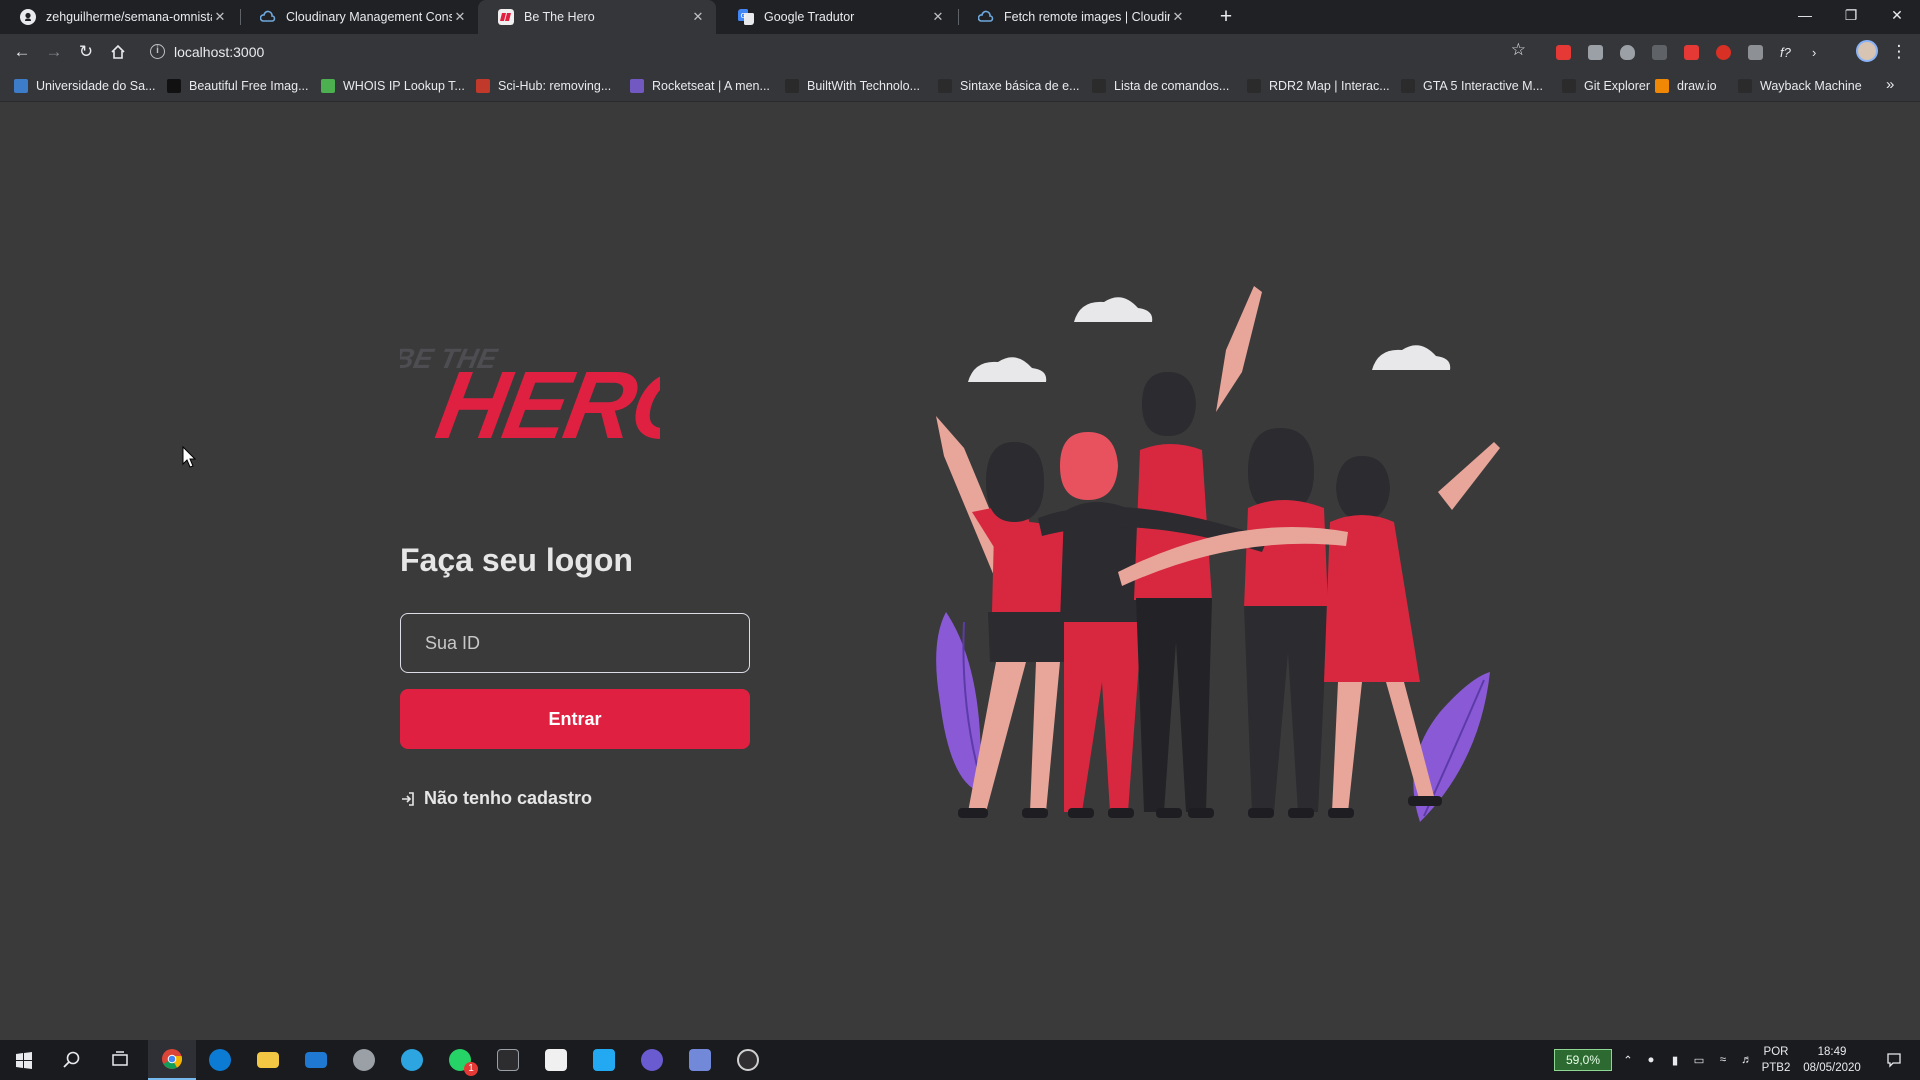 Image resolution: width=1920 pixels, height=1080 pixels. What do you see at coordinates (1819, 52) in the screenshot?
I see `extension-icon: ›` at bounding box center [1819, 52].